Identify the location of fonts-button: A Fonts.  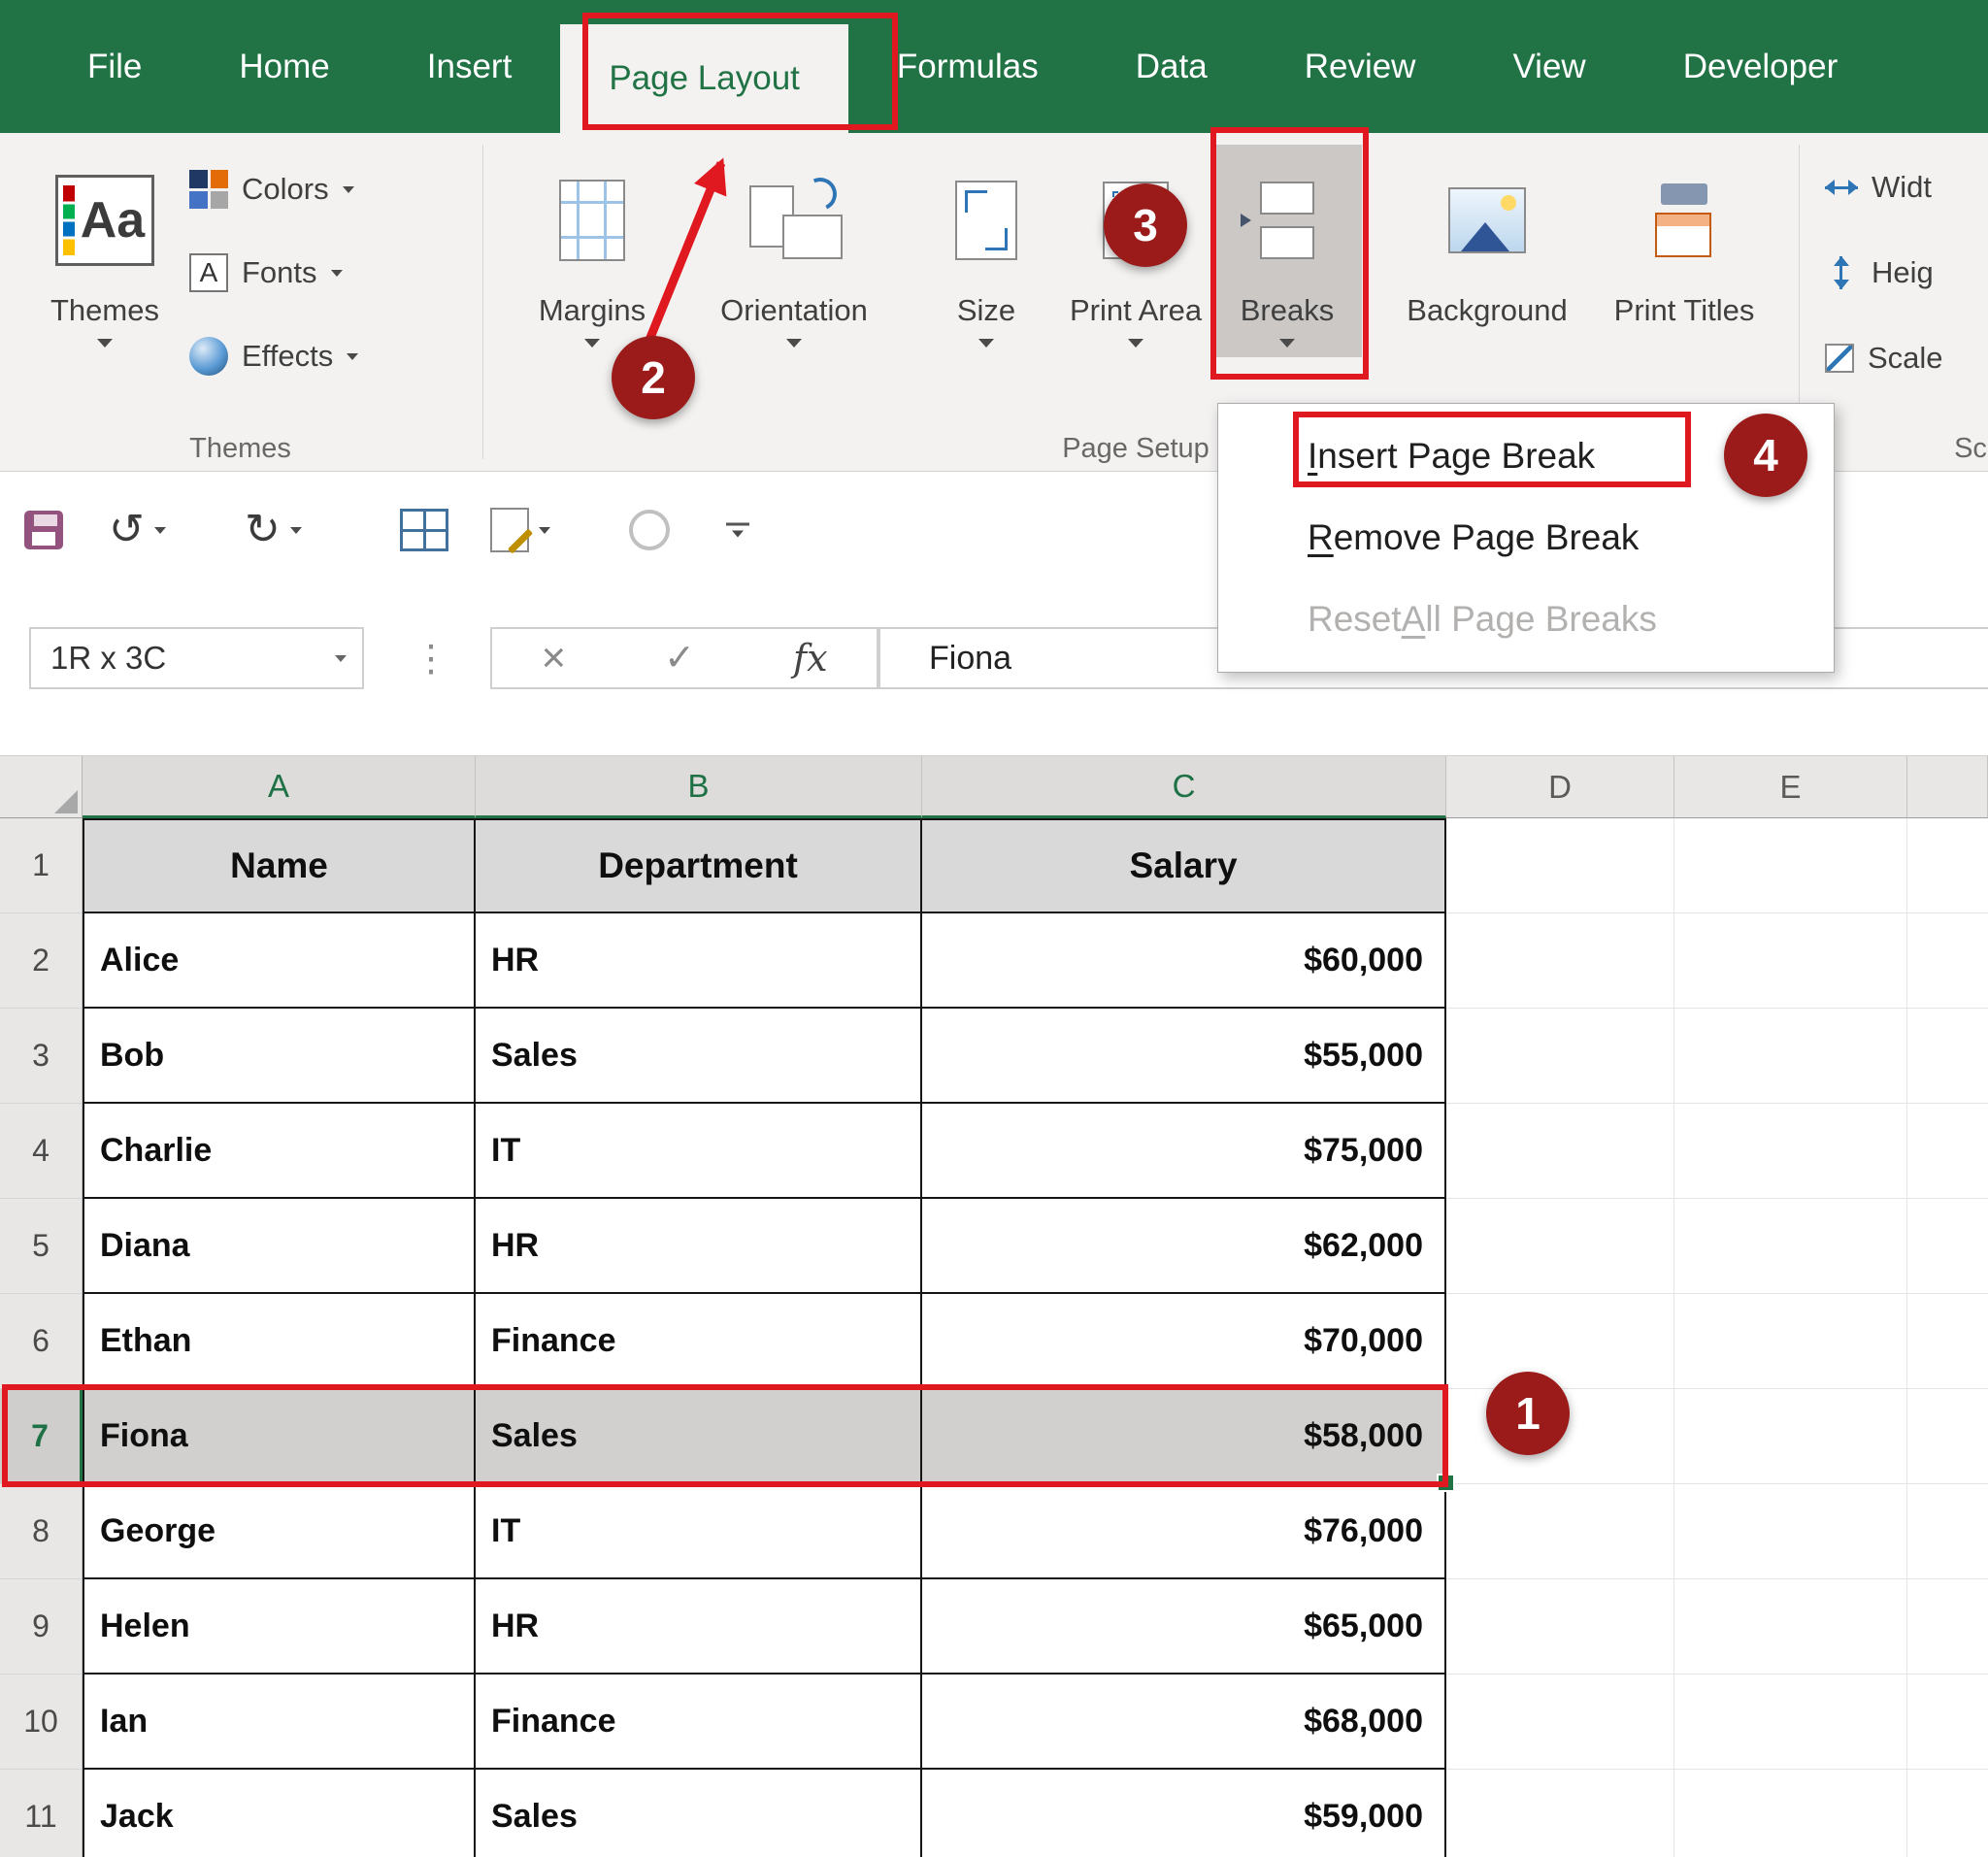
(273, 272).